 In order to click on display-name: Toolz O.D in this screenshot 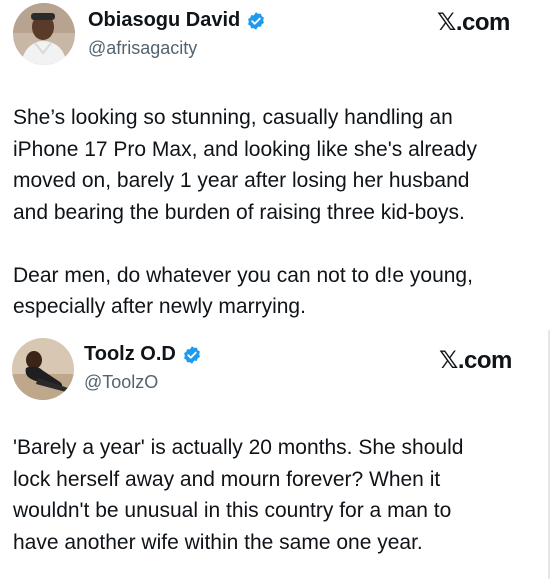, I will do `click(130, 354)`.